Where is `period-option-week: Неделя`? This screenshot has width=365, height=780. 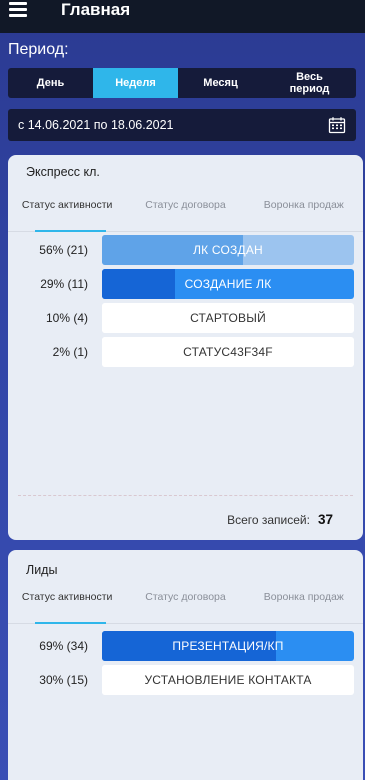 period-option-week: Неделя is located at coordinates (135, 83).